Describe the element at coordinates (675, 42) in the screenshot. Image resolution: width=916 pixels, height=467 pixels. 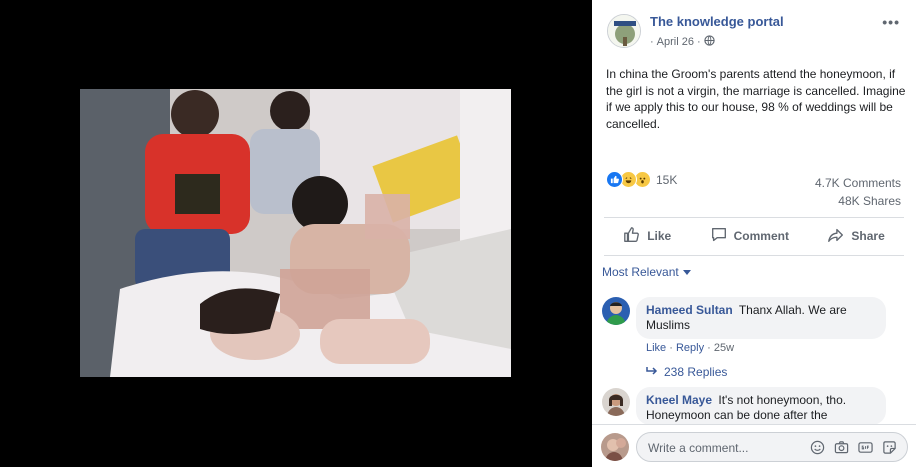
I see `post-date: April 26` at that location.